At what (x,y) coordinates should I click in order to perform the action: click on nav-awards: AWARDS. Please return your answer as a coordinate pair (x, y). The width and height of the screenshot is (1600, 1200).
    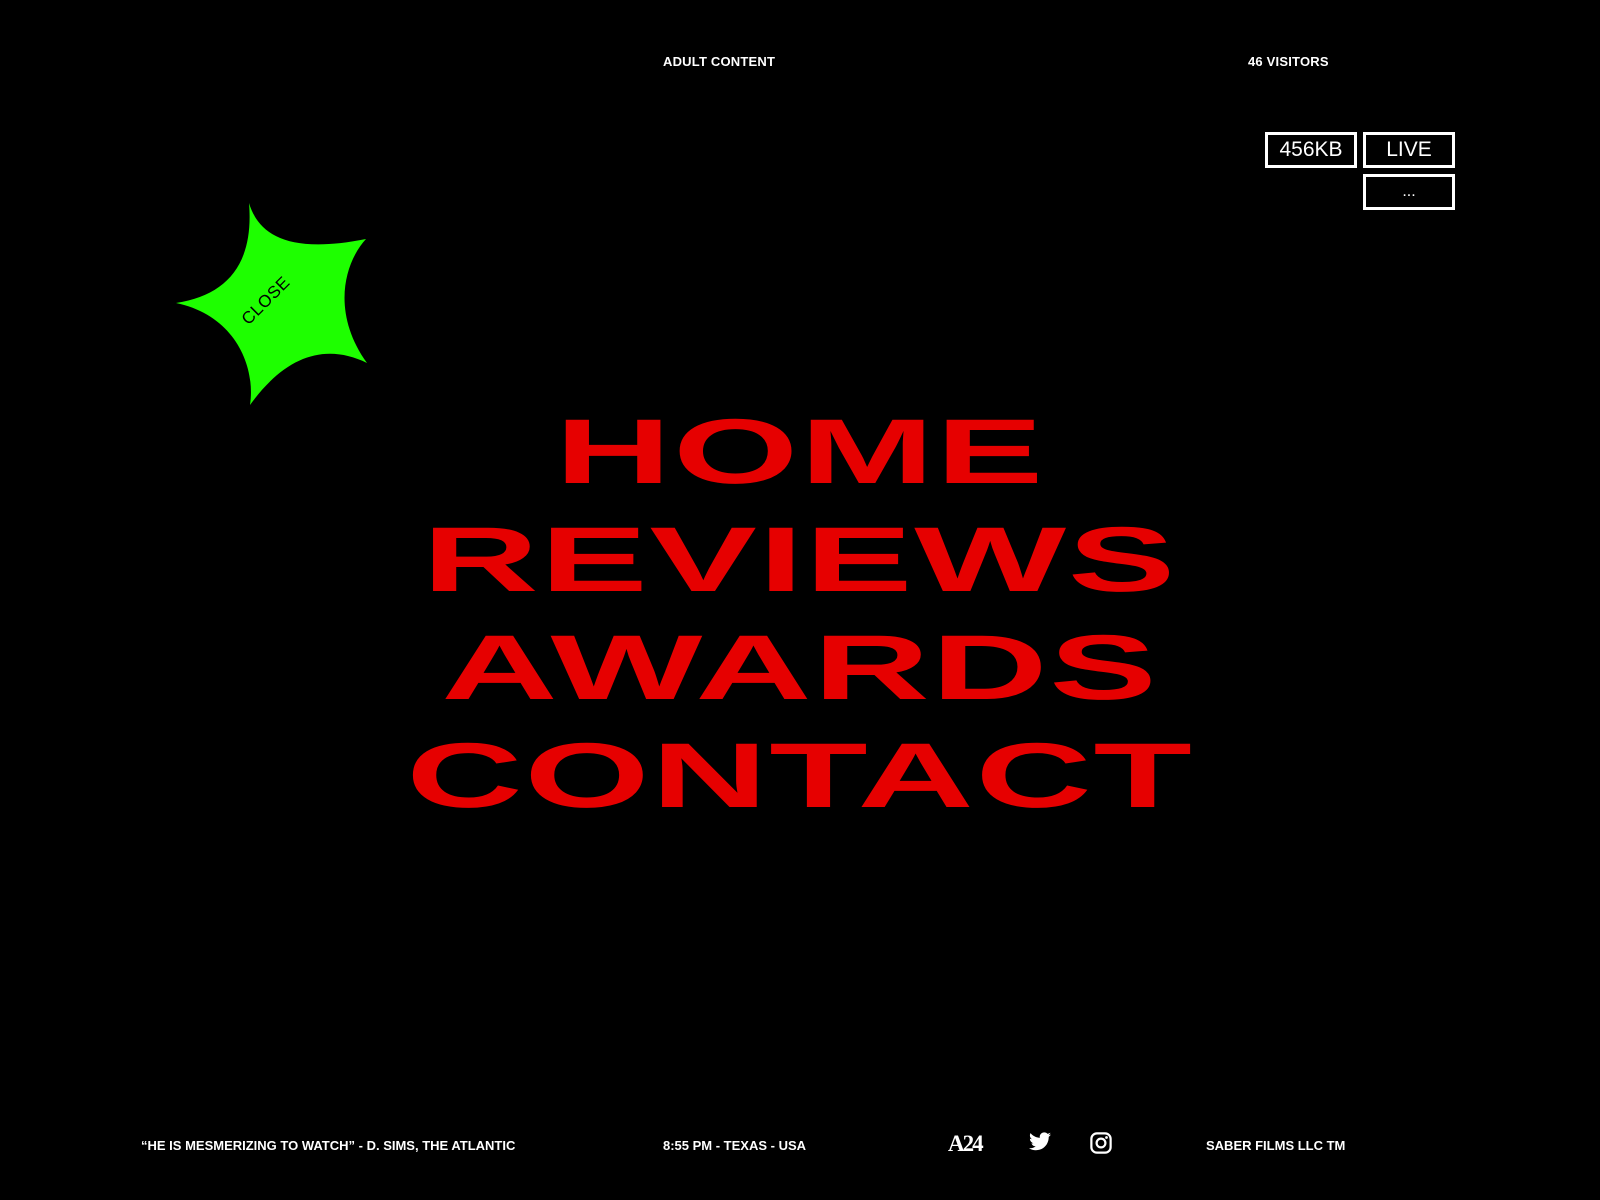
    Looking at the image, I should click on (799, 668).